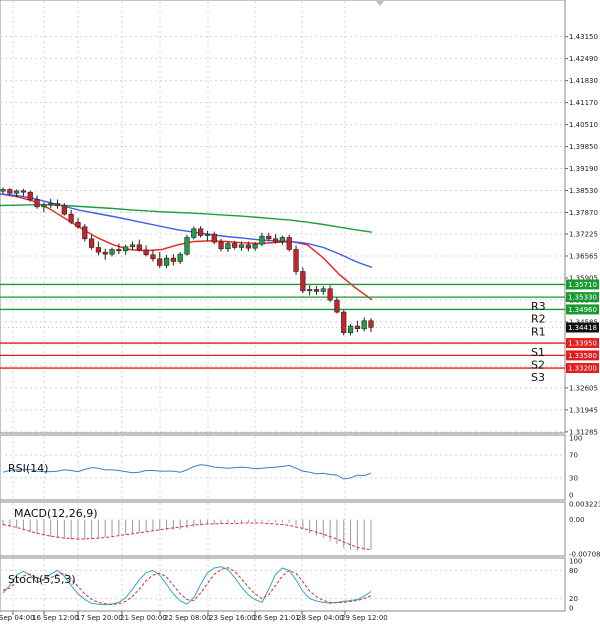 This screenshot has width=600, height=626. Describe the element at coordinates (538, 306) in the screenshot. I see `level-name: R3` at that location.